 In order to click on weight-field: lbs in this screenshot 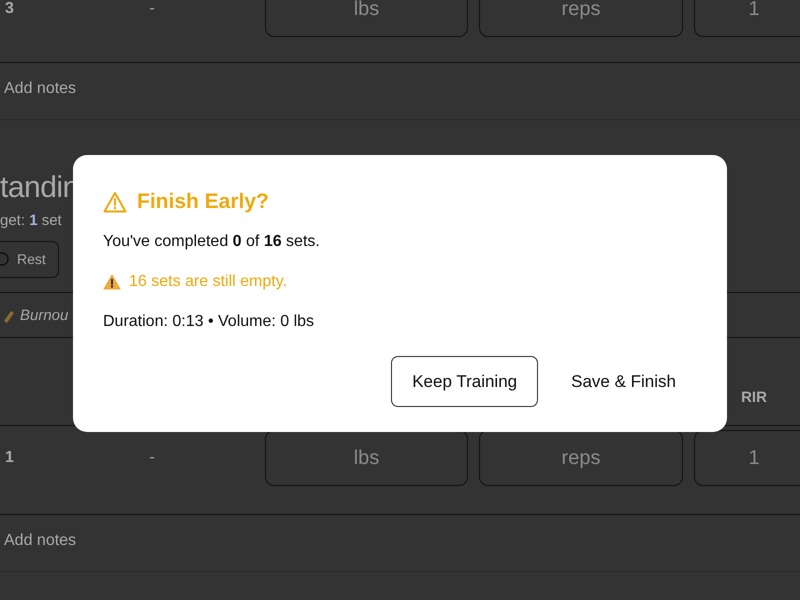, I will do `click(366, 18)`.